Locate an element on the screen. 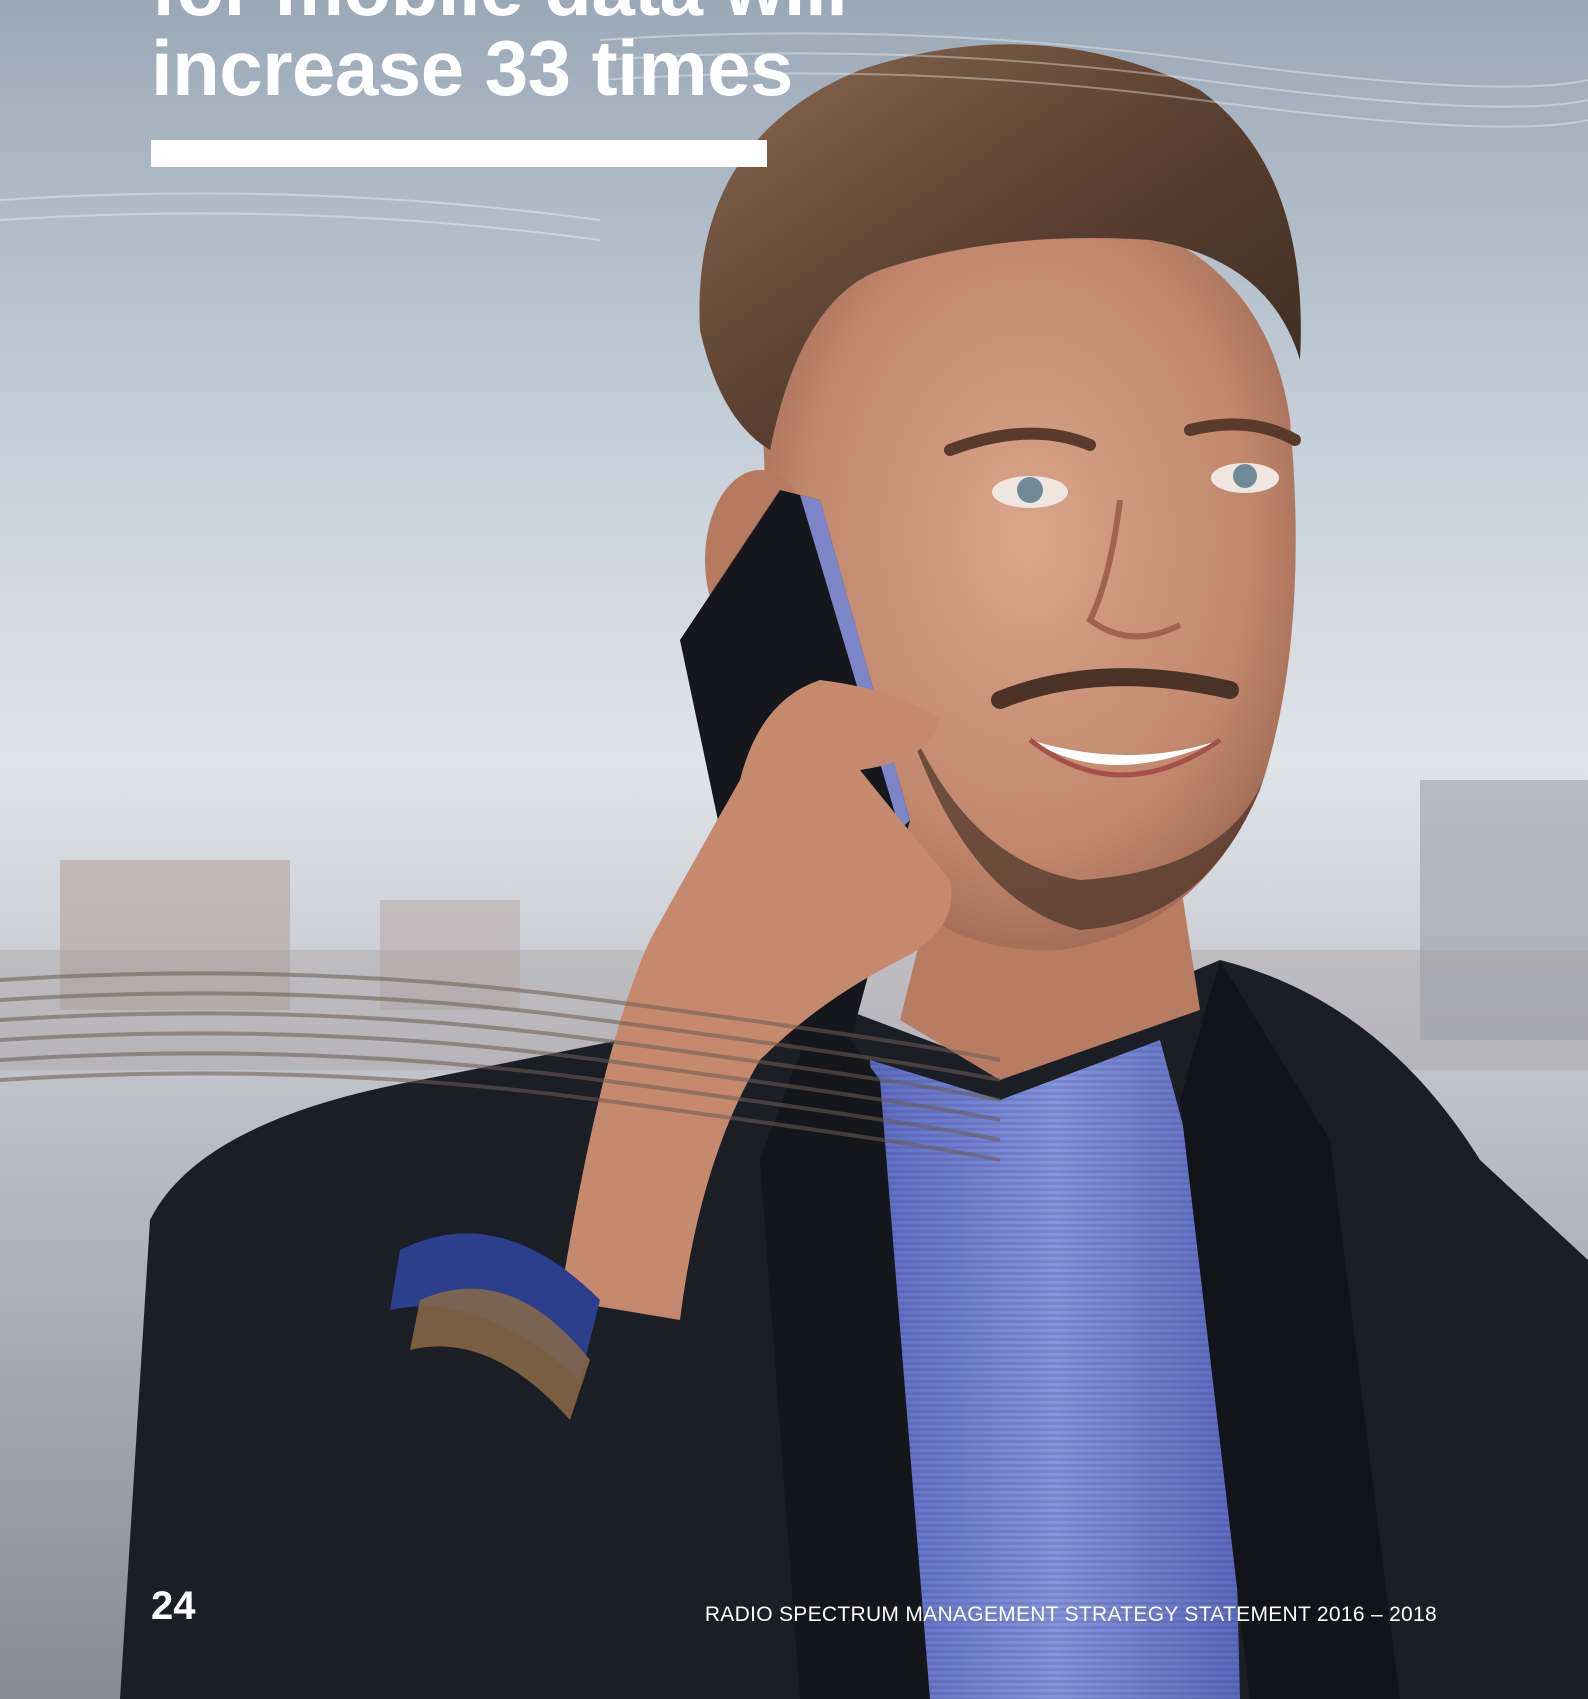 This screenshot has height=1699, width=1588. headline-line-2: increase 33 times is located at coordinates (472, 68).